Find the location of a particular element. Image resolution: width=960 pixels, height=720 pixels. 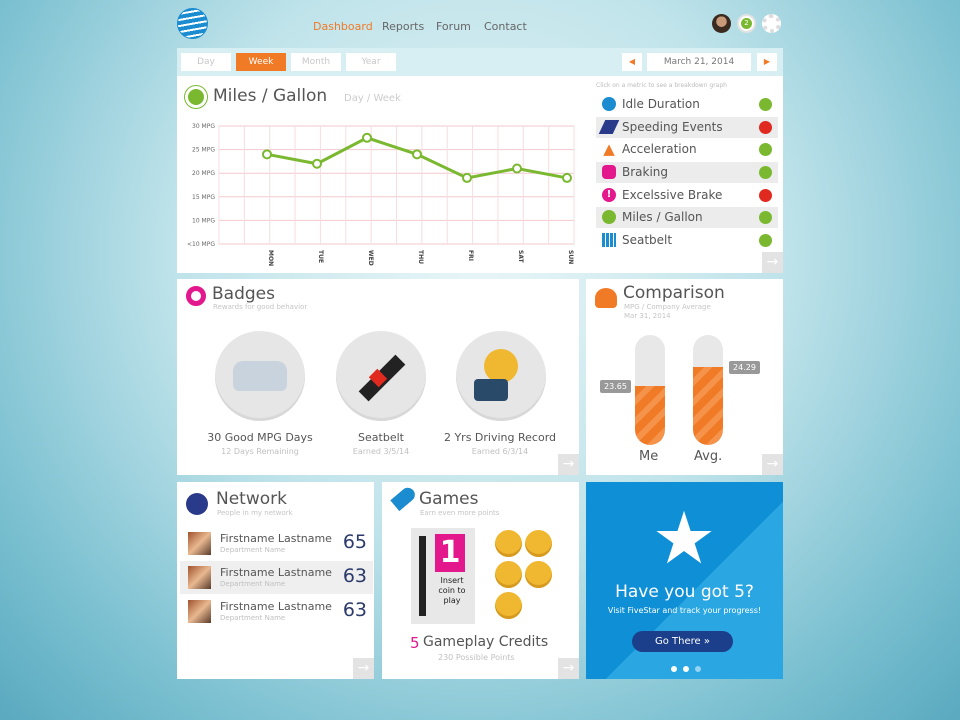

nav-contact: Contact is located at coordinates (505, 26).